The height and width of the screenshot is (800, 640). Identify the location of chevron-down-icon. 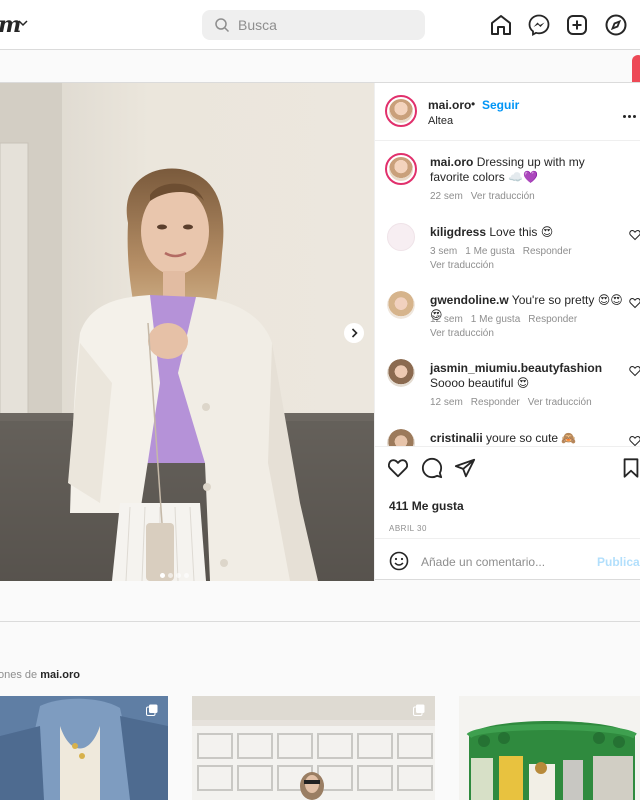
(23, 23).